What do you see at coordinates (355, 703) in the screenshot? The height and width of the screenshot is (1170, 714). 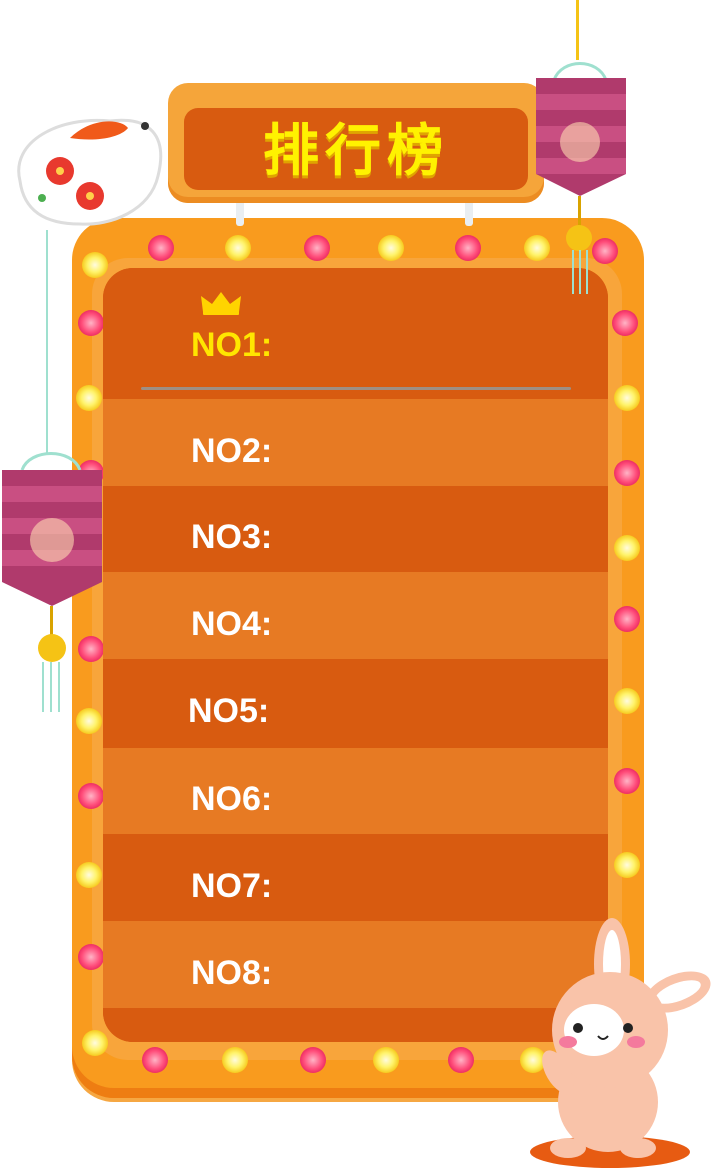 I see `rank-row-5: NO5:` at bounding box center [355, 703].